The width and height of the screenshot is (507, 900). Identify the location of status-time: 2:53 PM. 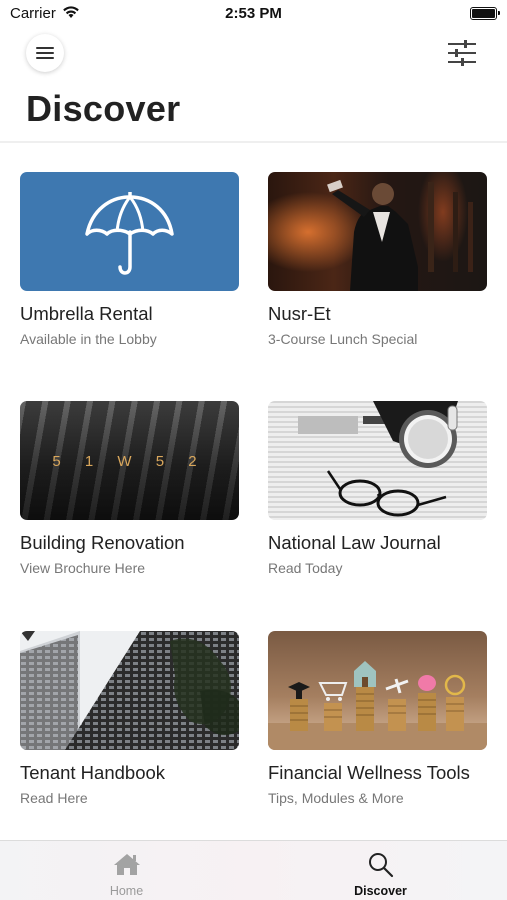
(253, 13).